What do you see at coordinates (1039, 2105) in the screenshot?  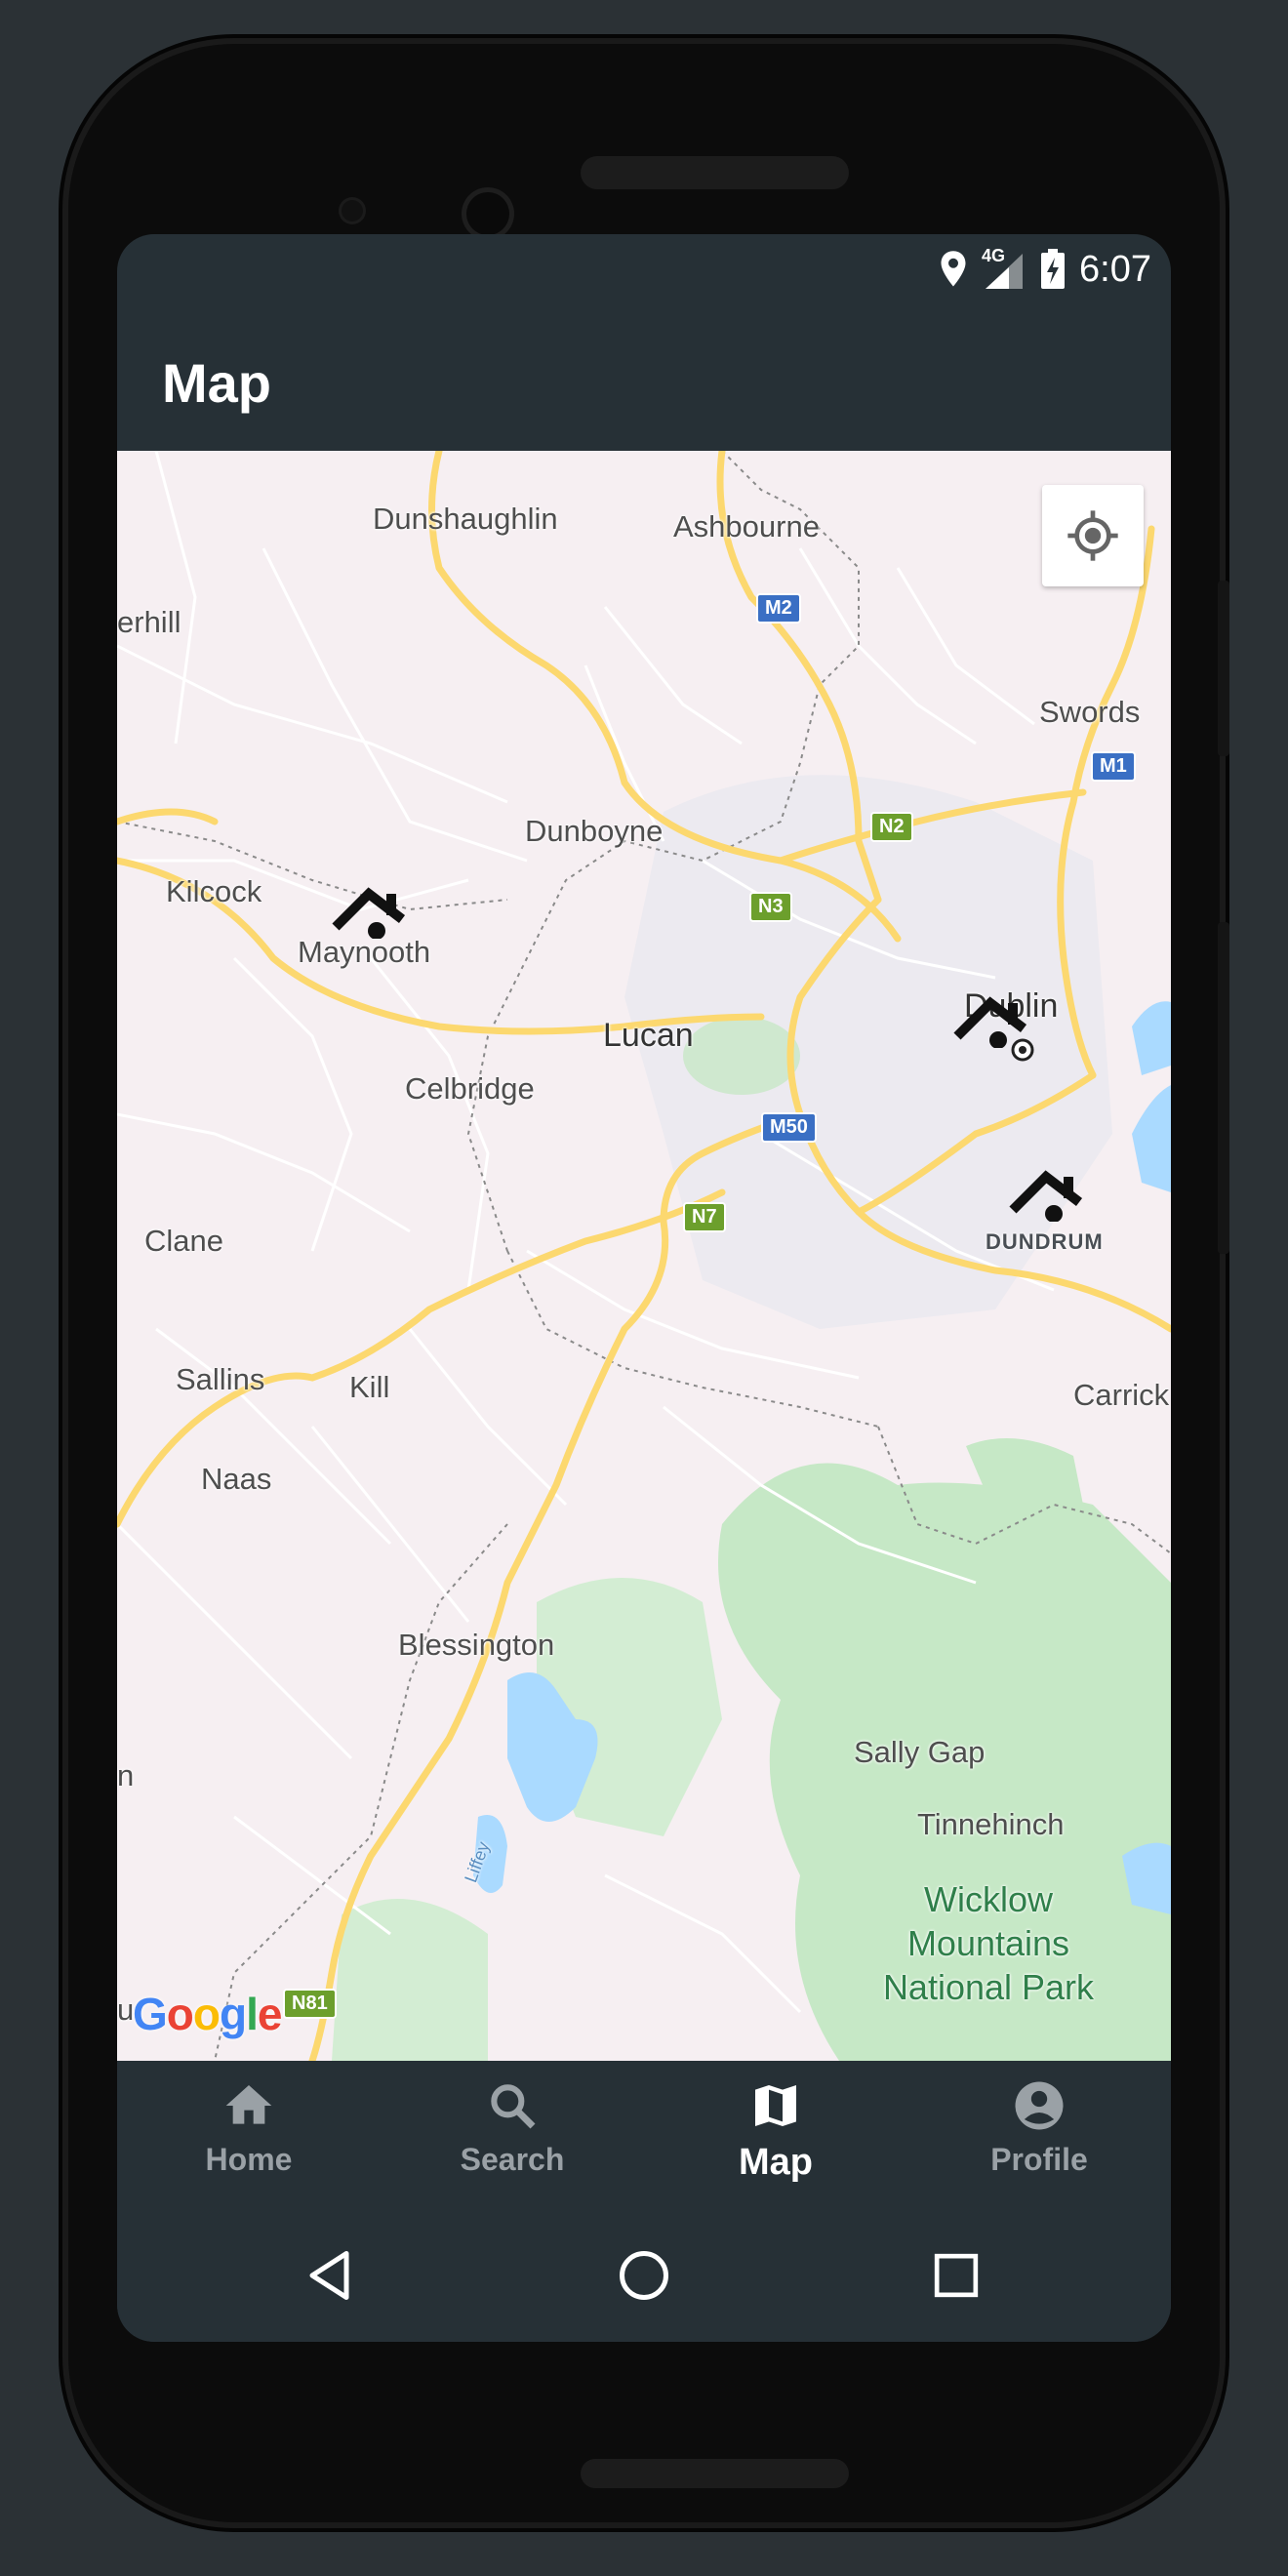 I see `account-circle-icon` at bounding box center [1039, 2105].